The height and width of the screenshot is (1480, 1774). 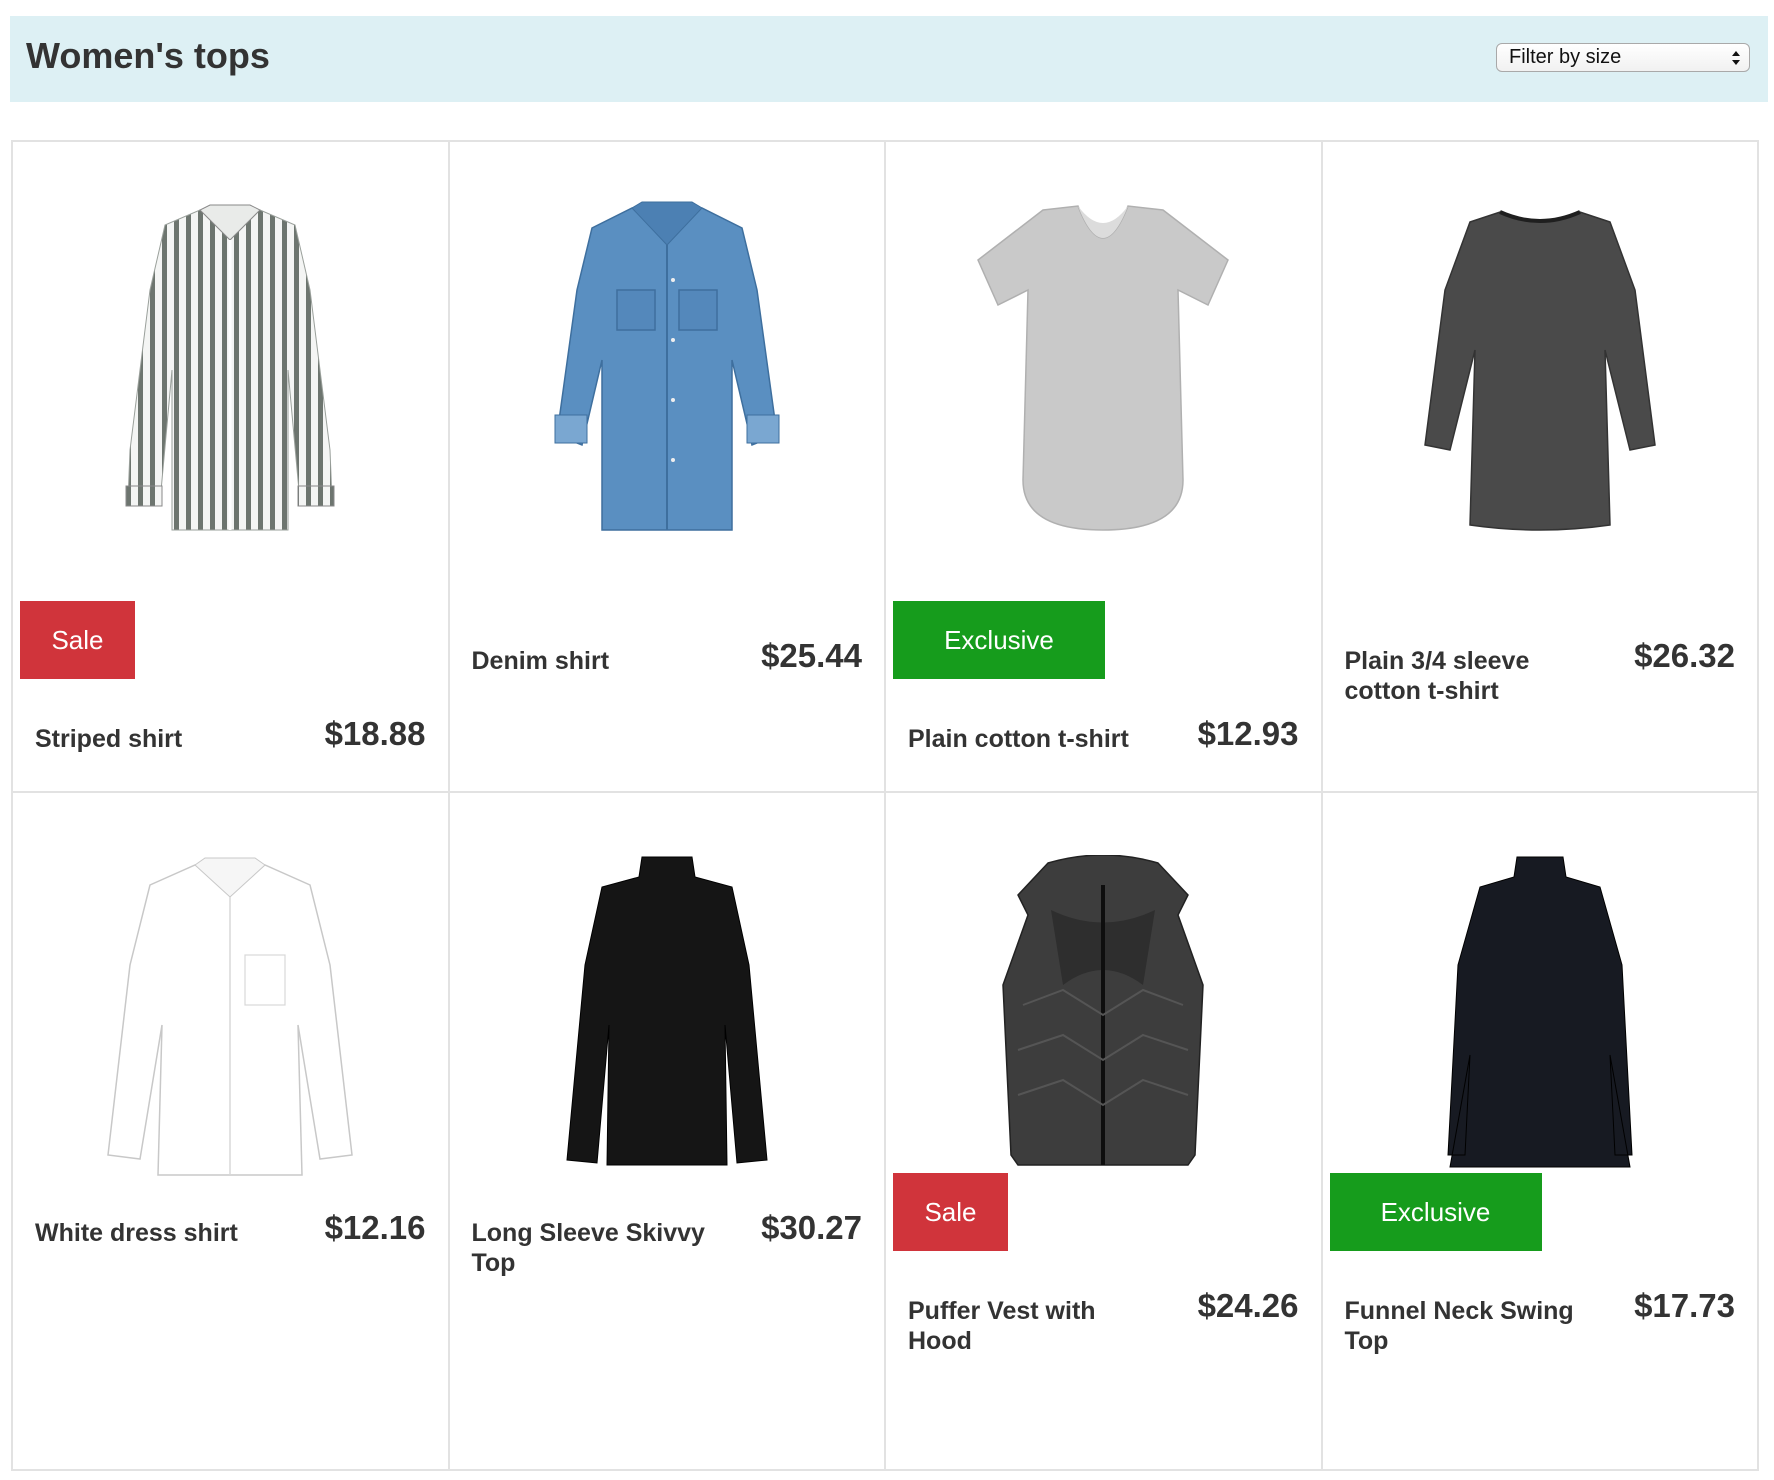 I want to click on product-card: Long Sleeve Skivvy Top $30.27, so click(x=667, y=1132).